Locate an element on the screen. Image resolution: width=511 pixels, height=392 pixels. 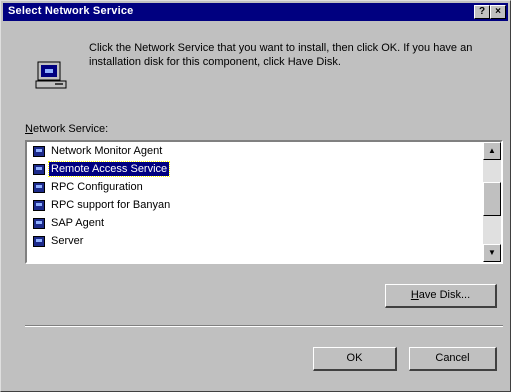
network-service-label: Network Service: is located at coordinates (66, 129).